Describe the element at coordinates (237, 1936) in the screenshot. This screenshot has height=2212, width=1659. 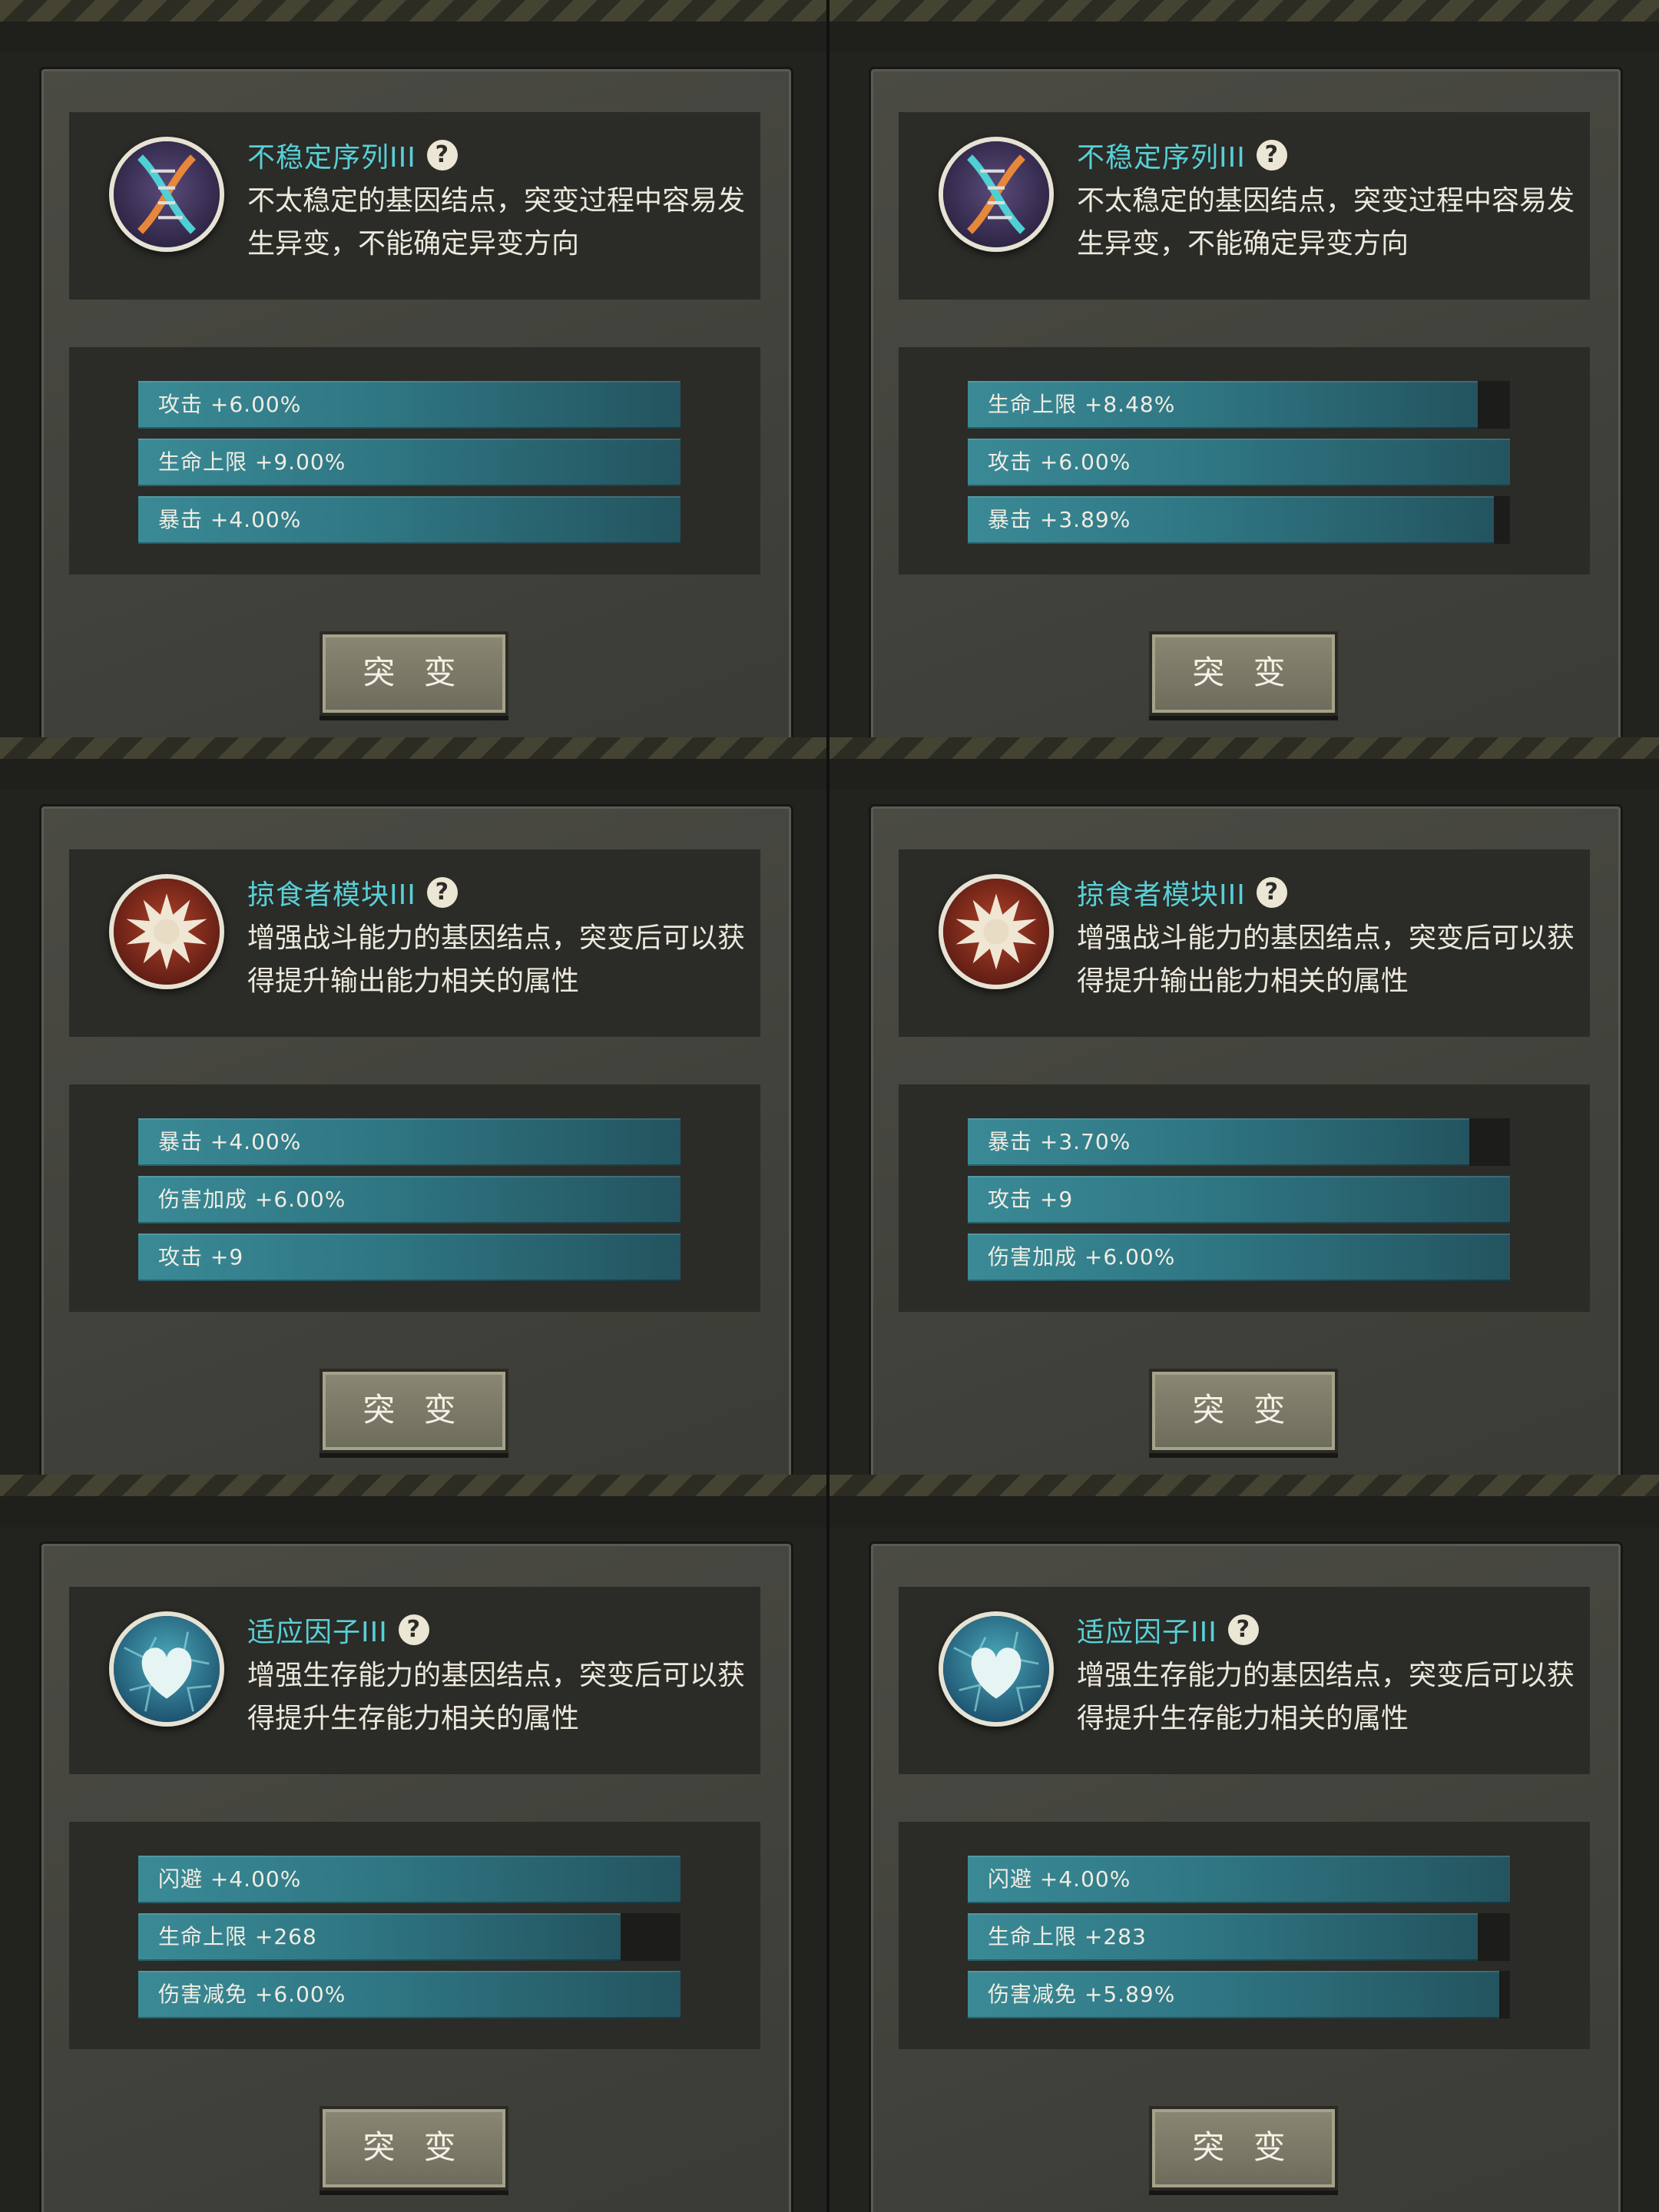
I see `stat-label: 生命上限 +268` at that location.